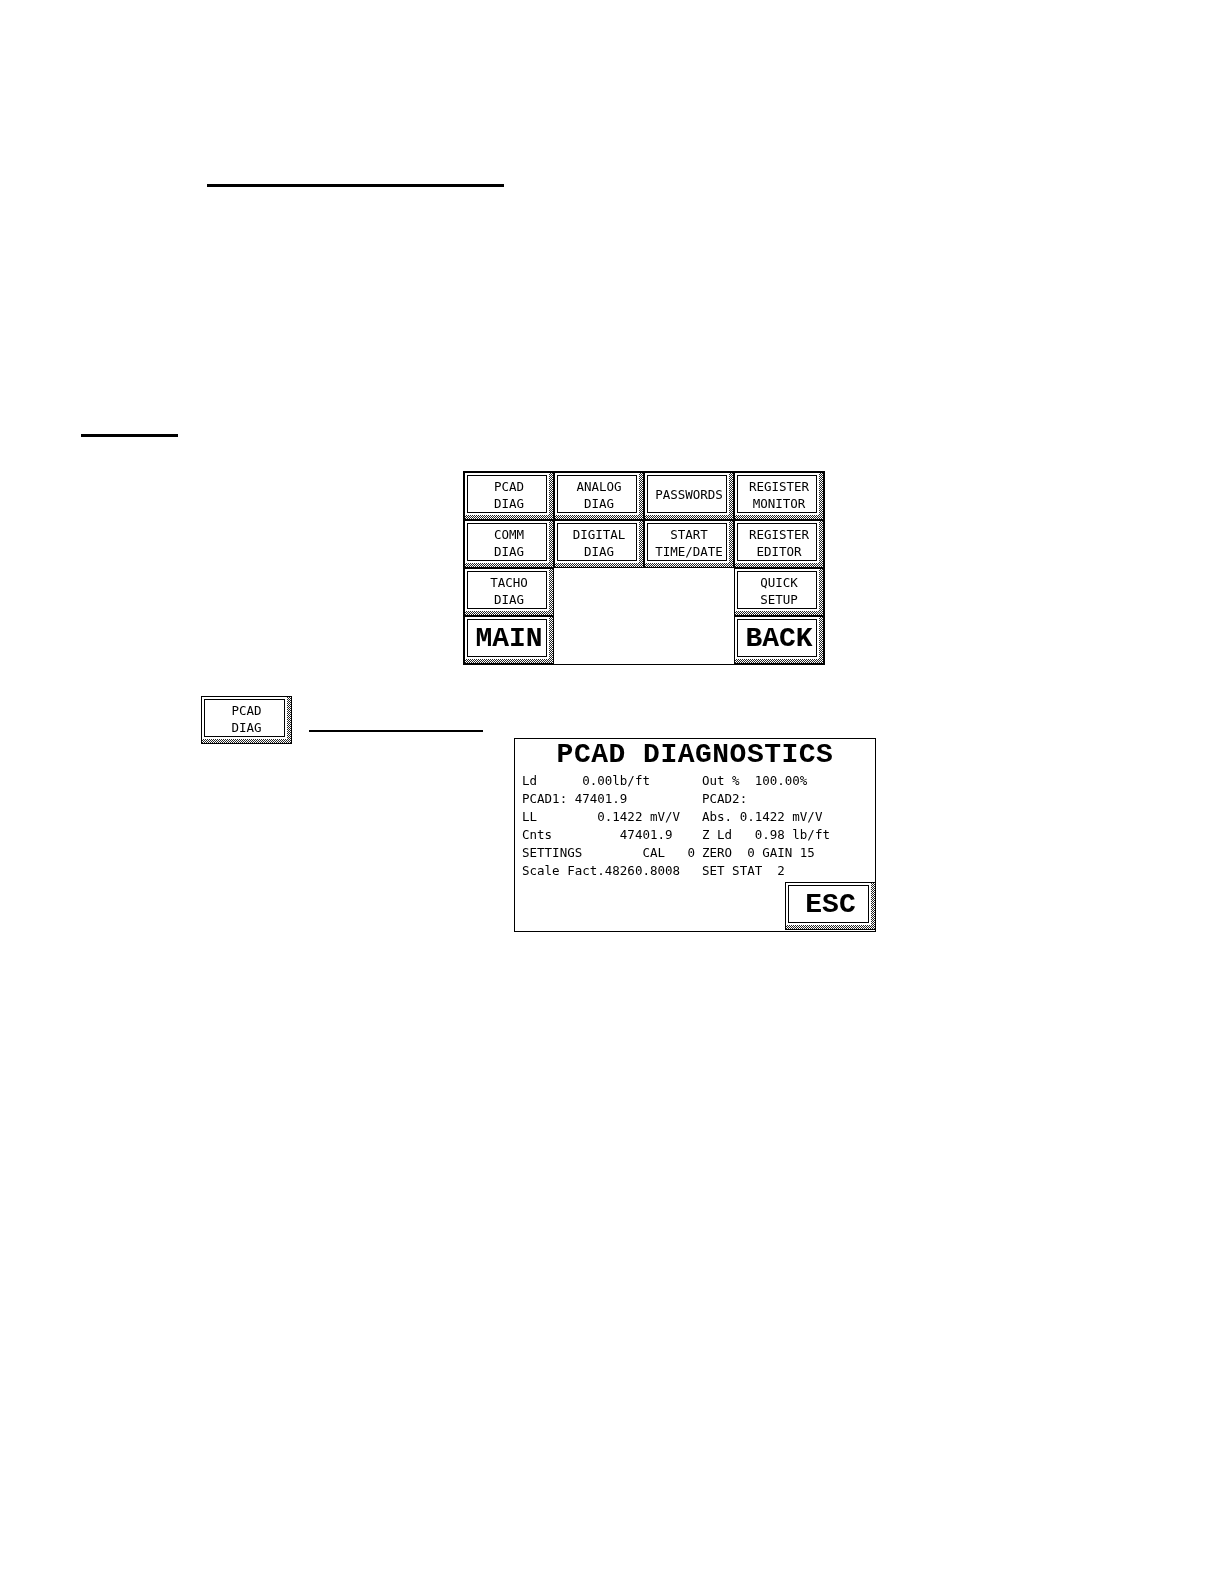  Describe the element at coordinates (509, 640) in the screenshot. I see `menu-button: MAIN` at that location.